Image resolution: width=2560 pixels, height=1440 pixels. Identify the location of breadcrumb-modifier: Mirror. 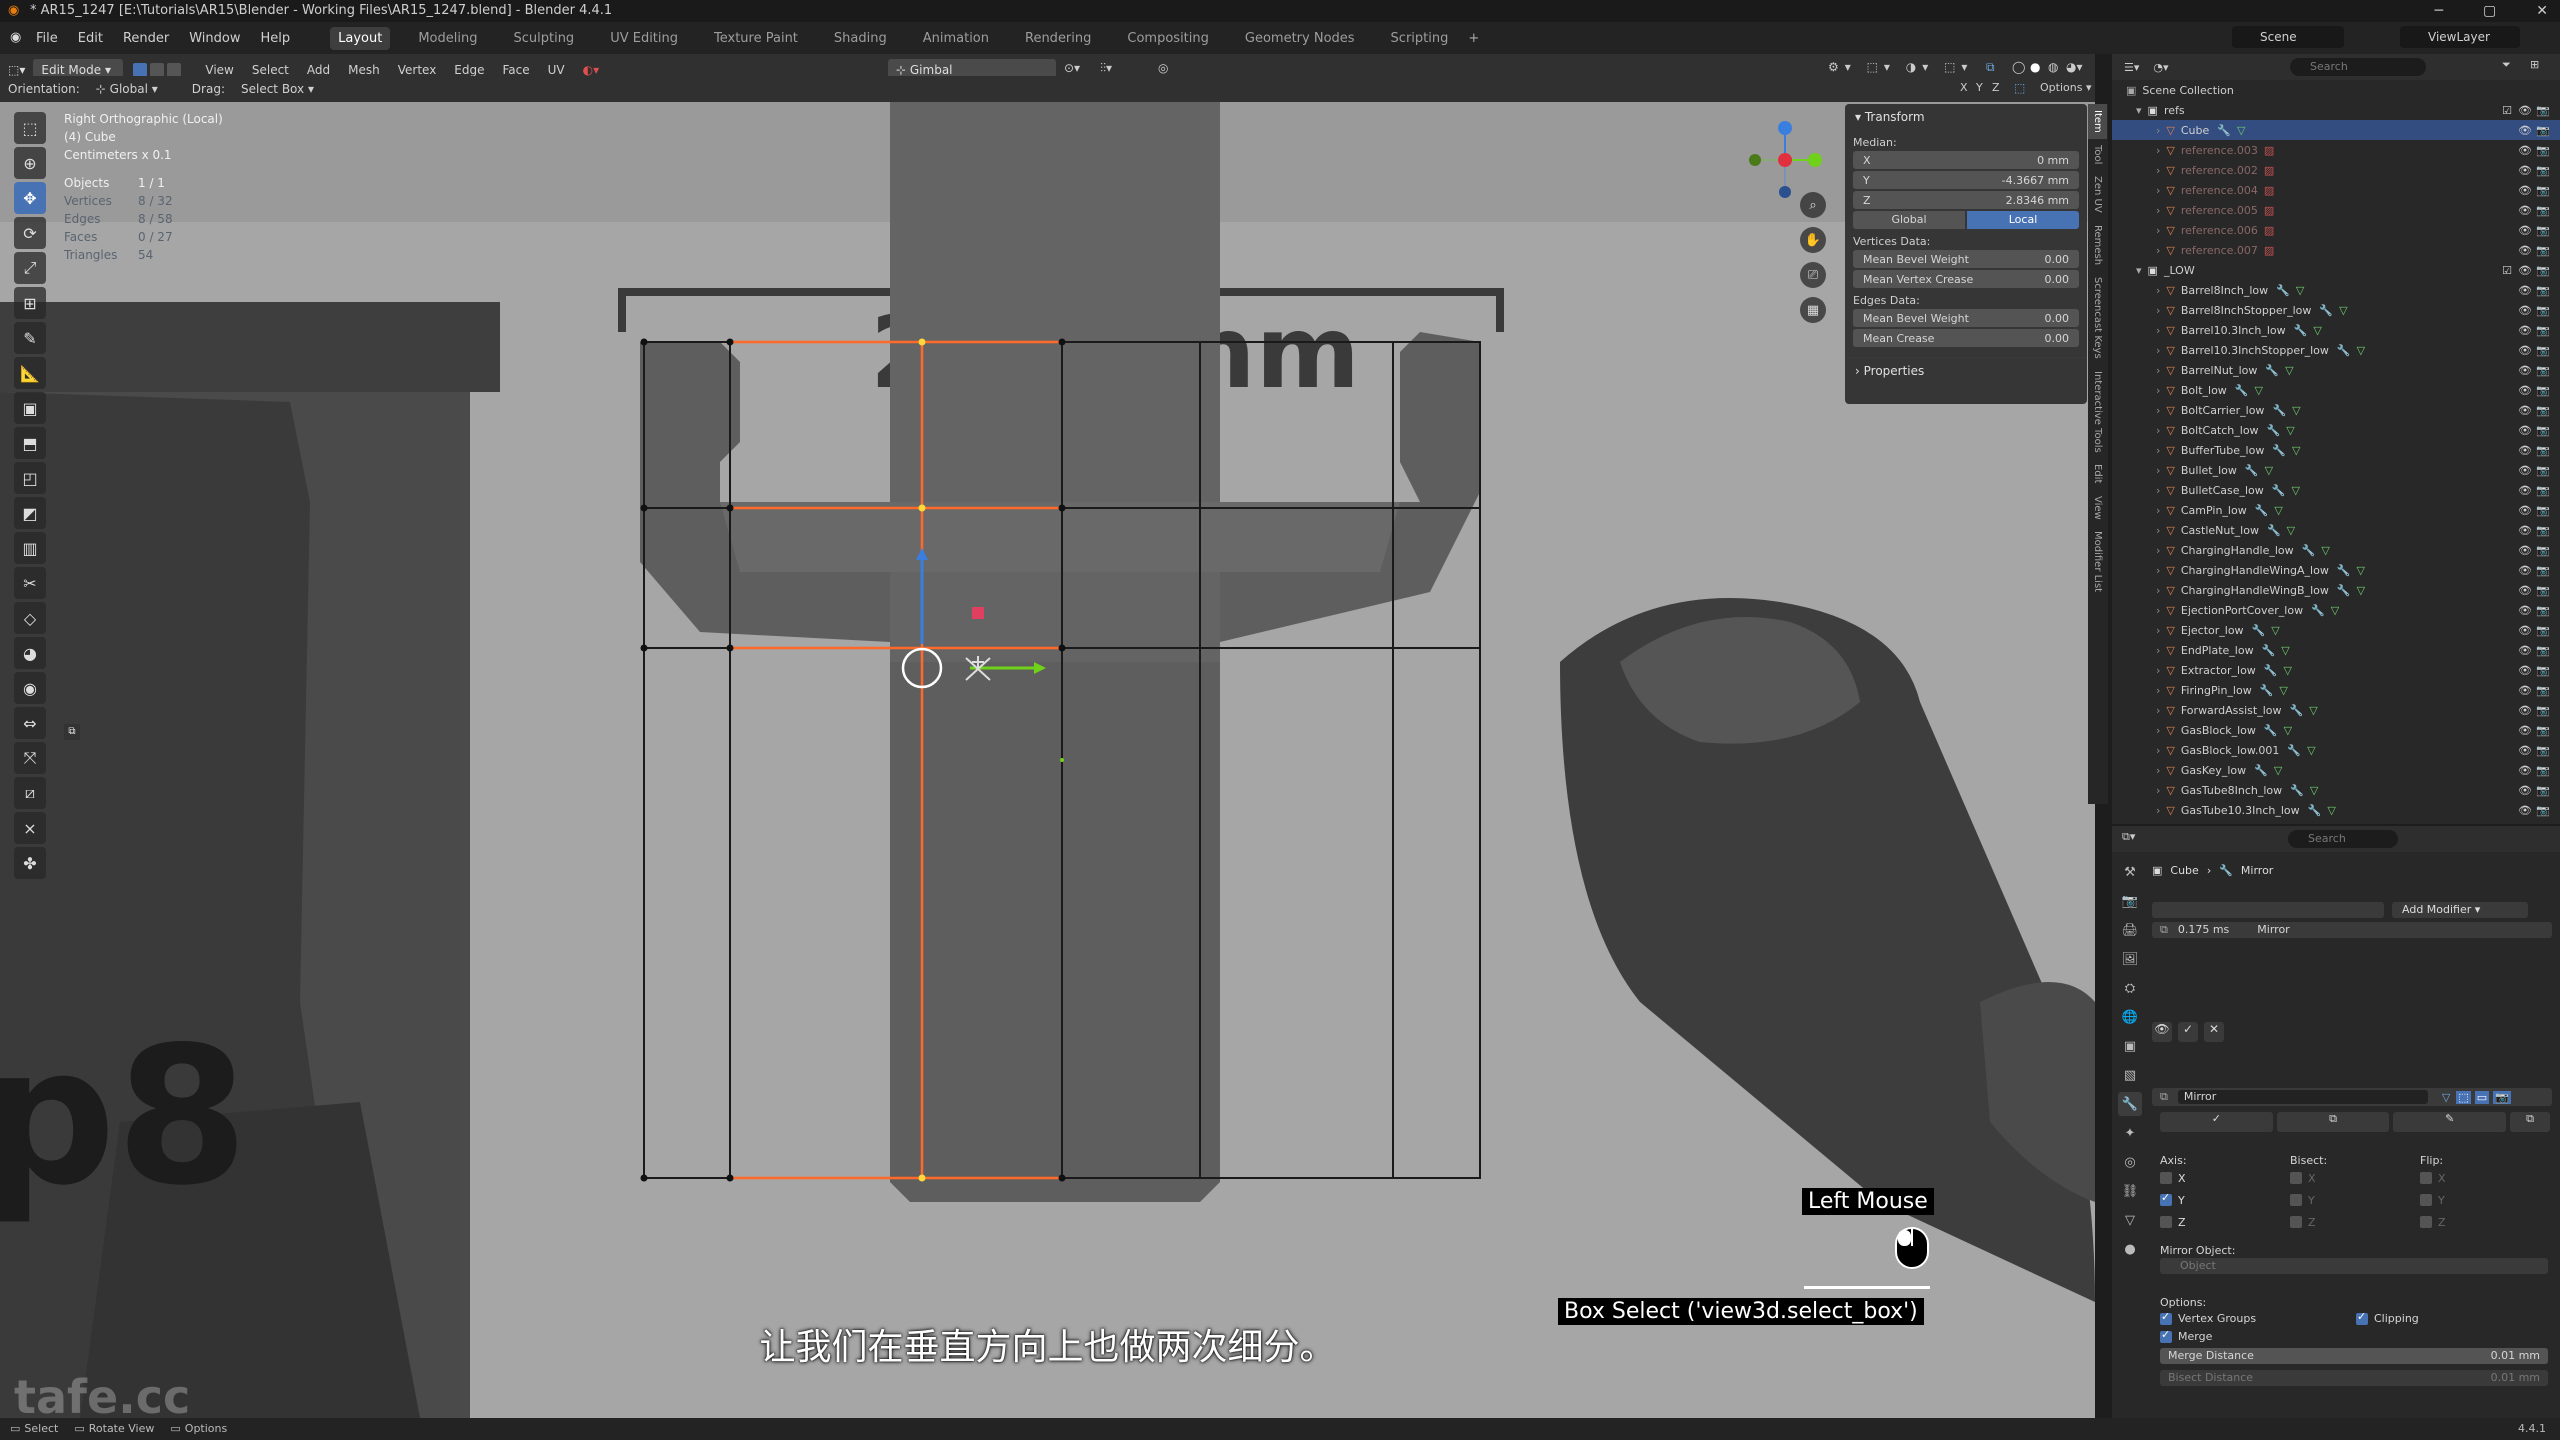
(2257, 870).